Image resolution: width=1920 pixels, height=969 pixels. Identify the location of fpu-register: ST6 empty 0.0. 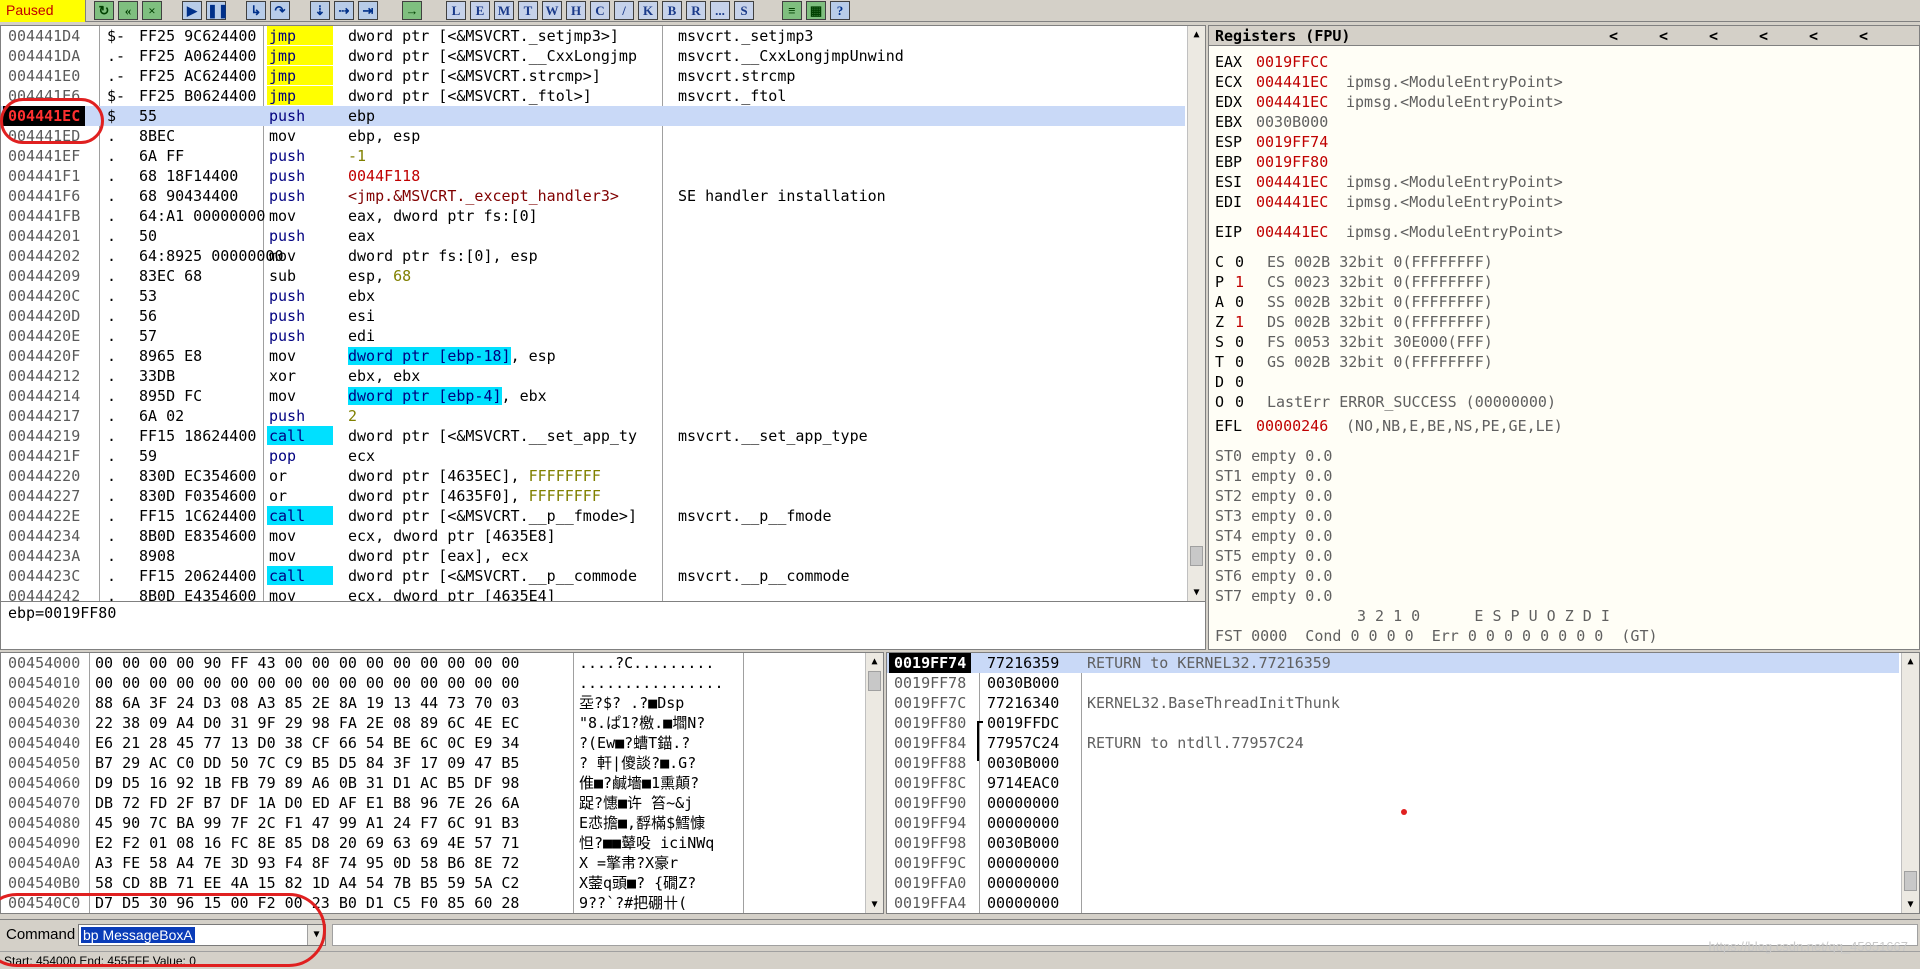
(1273, 576).